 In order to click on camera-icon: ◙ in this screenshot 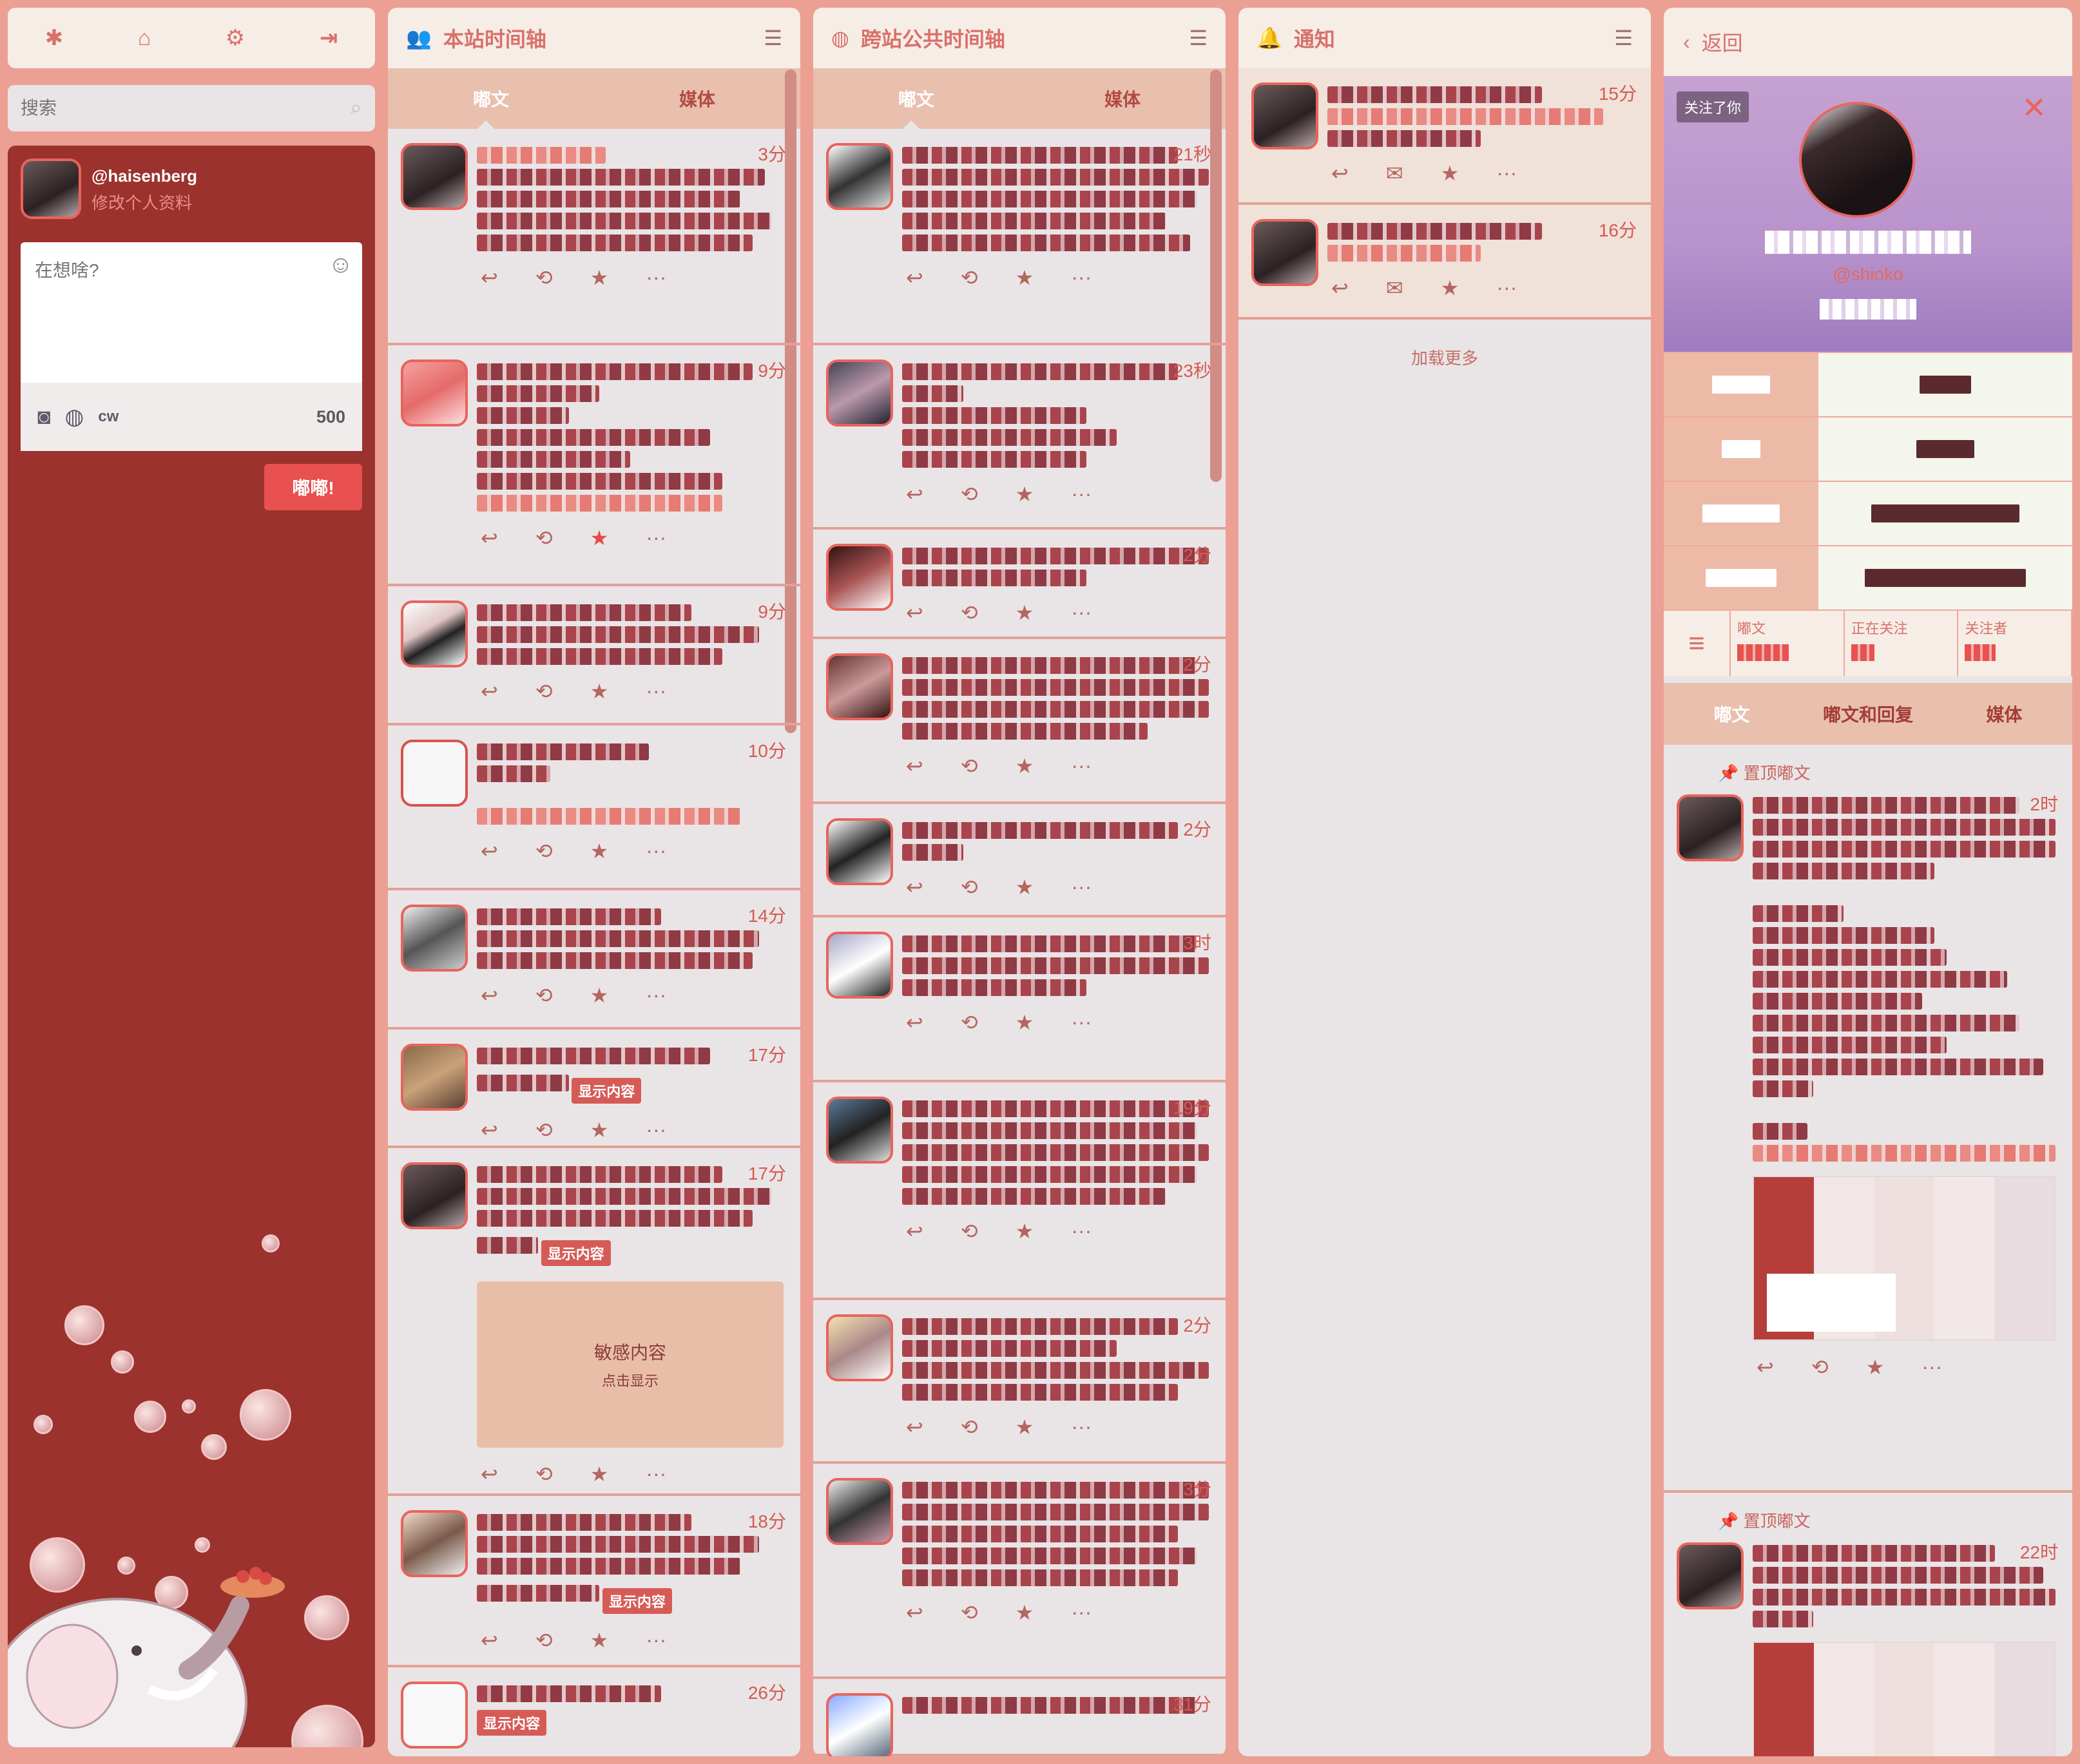, I will do `click(44, 417)`.